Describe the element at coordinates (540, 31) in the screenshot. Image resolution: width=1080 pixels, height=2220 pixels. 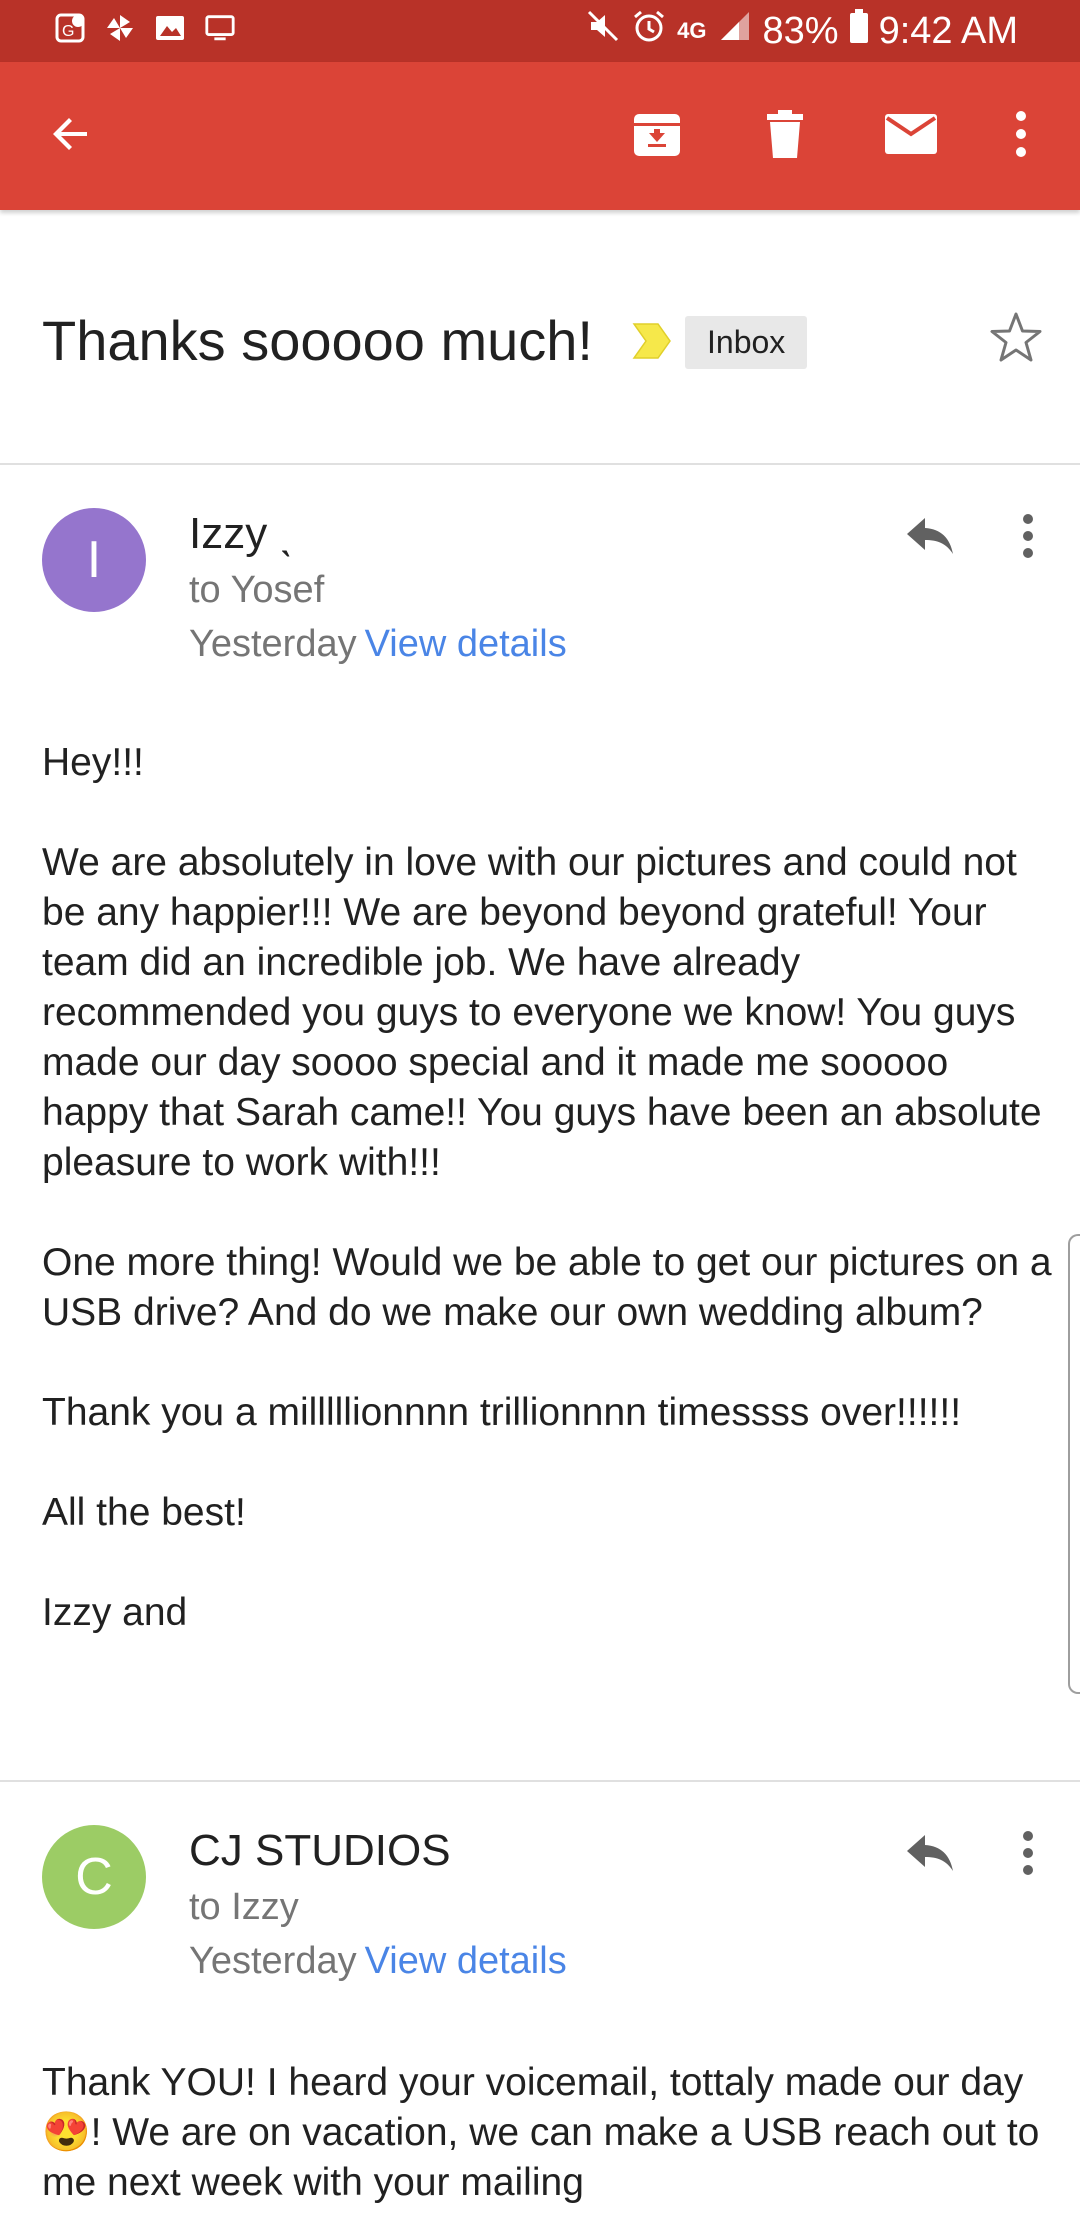
I see `status-bar: G 4G 83% 9:42 AM` at that location.